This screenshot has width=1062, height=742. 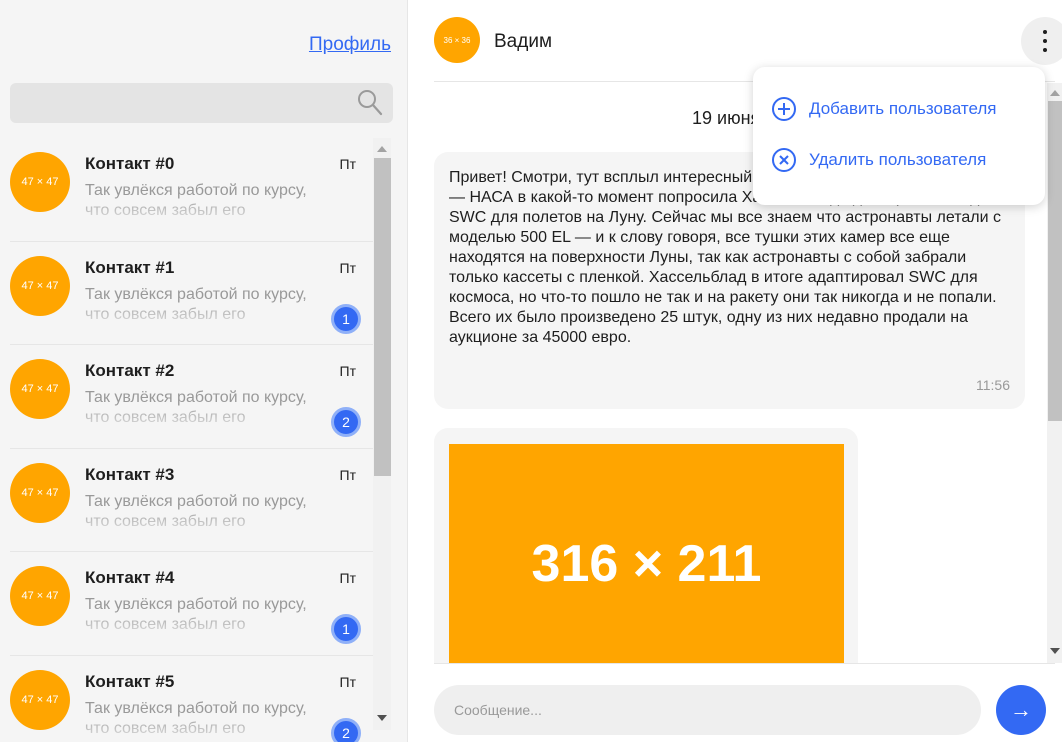 I want to click on message-input, so click(x=707, y=710).